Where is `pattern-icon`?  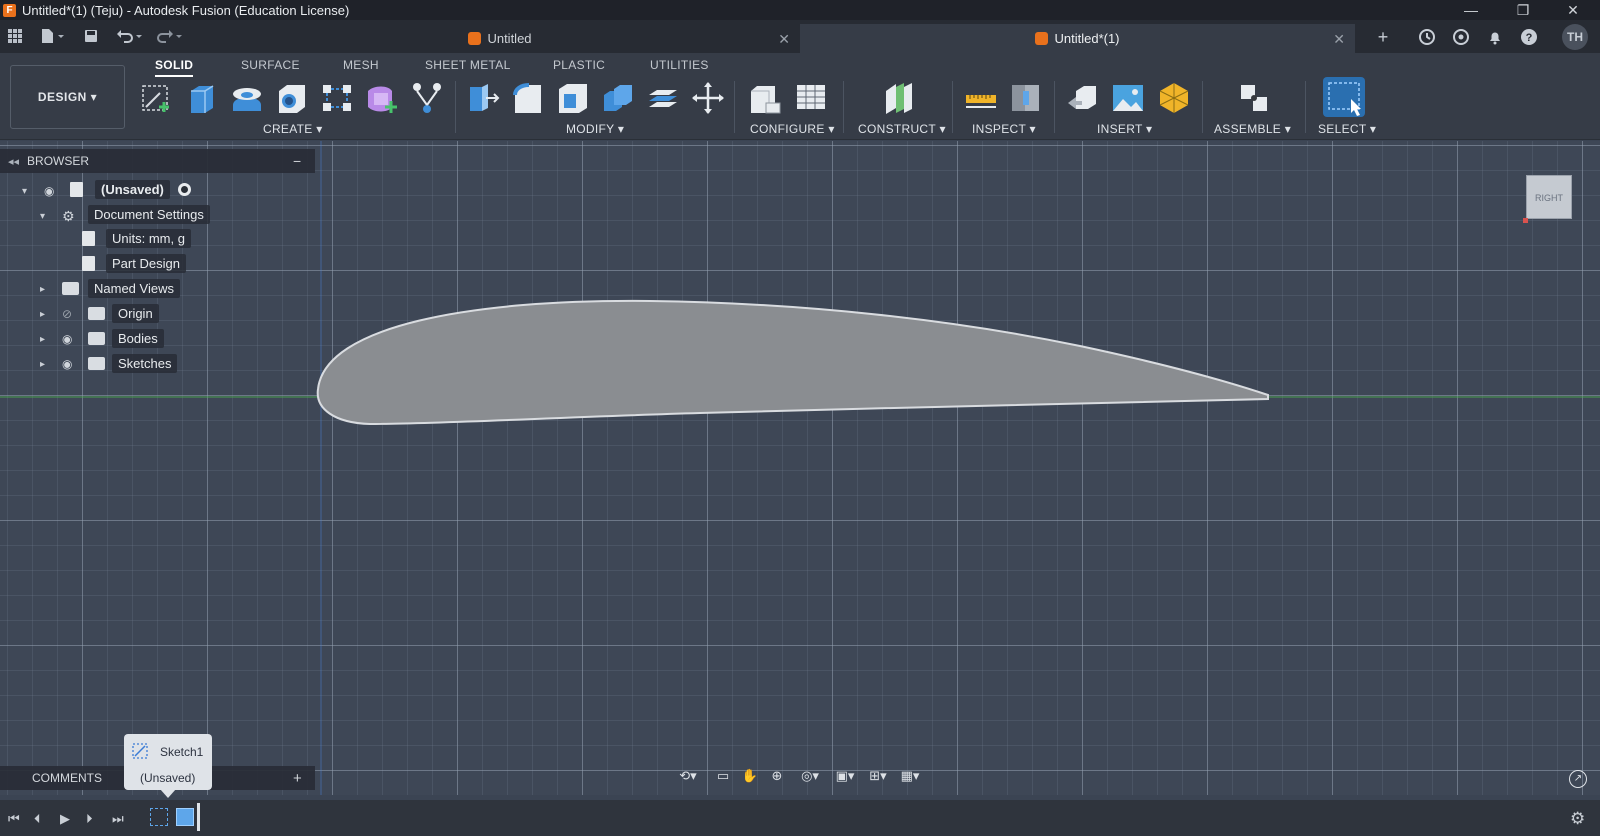
pattern-icon is located at coordinates (337, 98).